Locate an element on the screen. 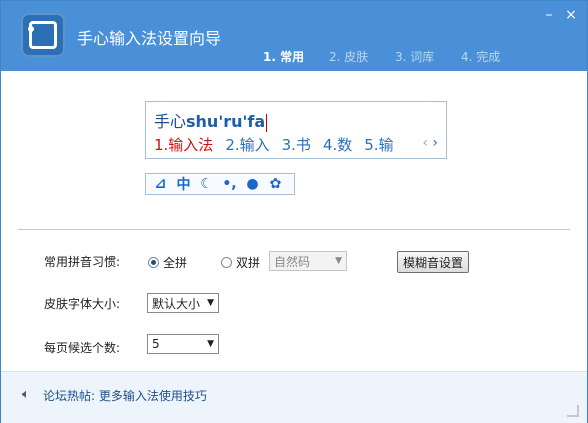 This screenshot has height=423, width=588. text-caret is located at coordinates (267, 122).